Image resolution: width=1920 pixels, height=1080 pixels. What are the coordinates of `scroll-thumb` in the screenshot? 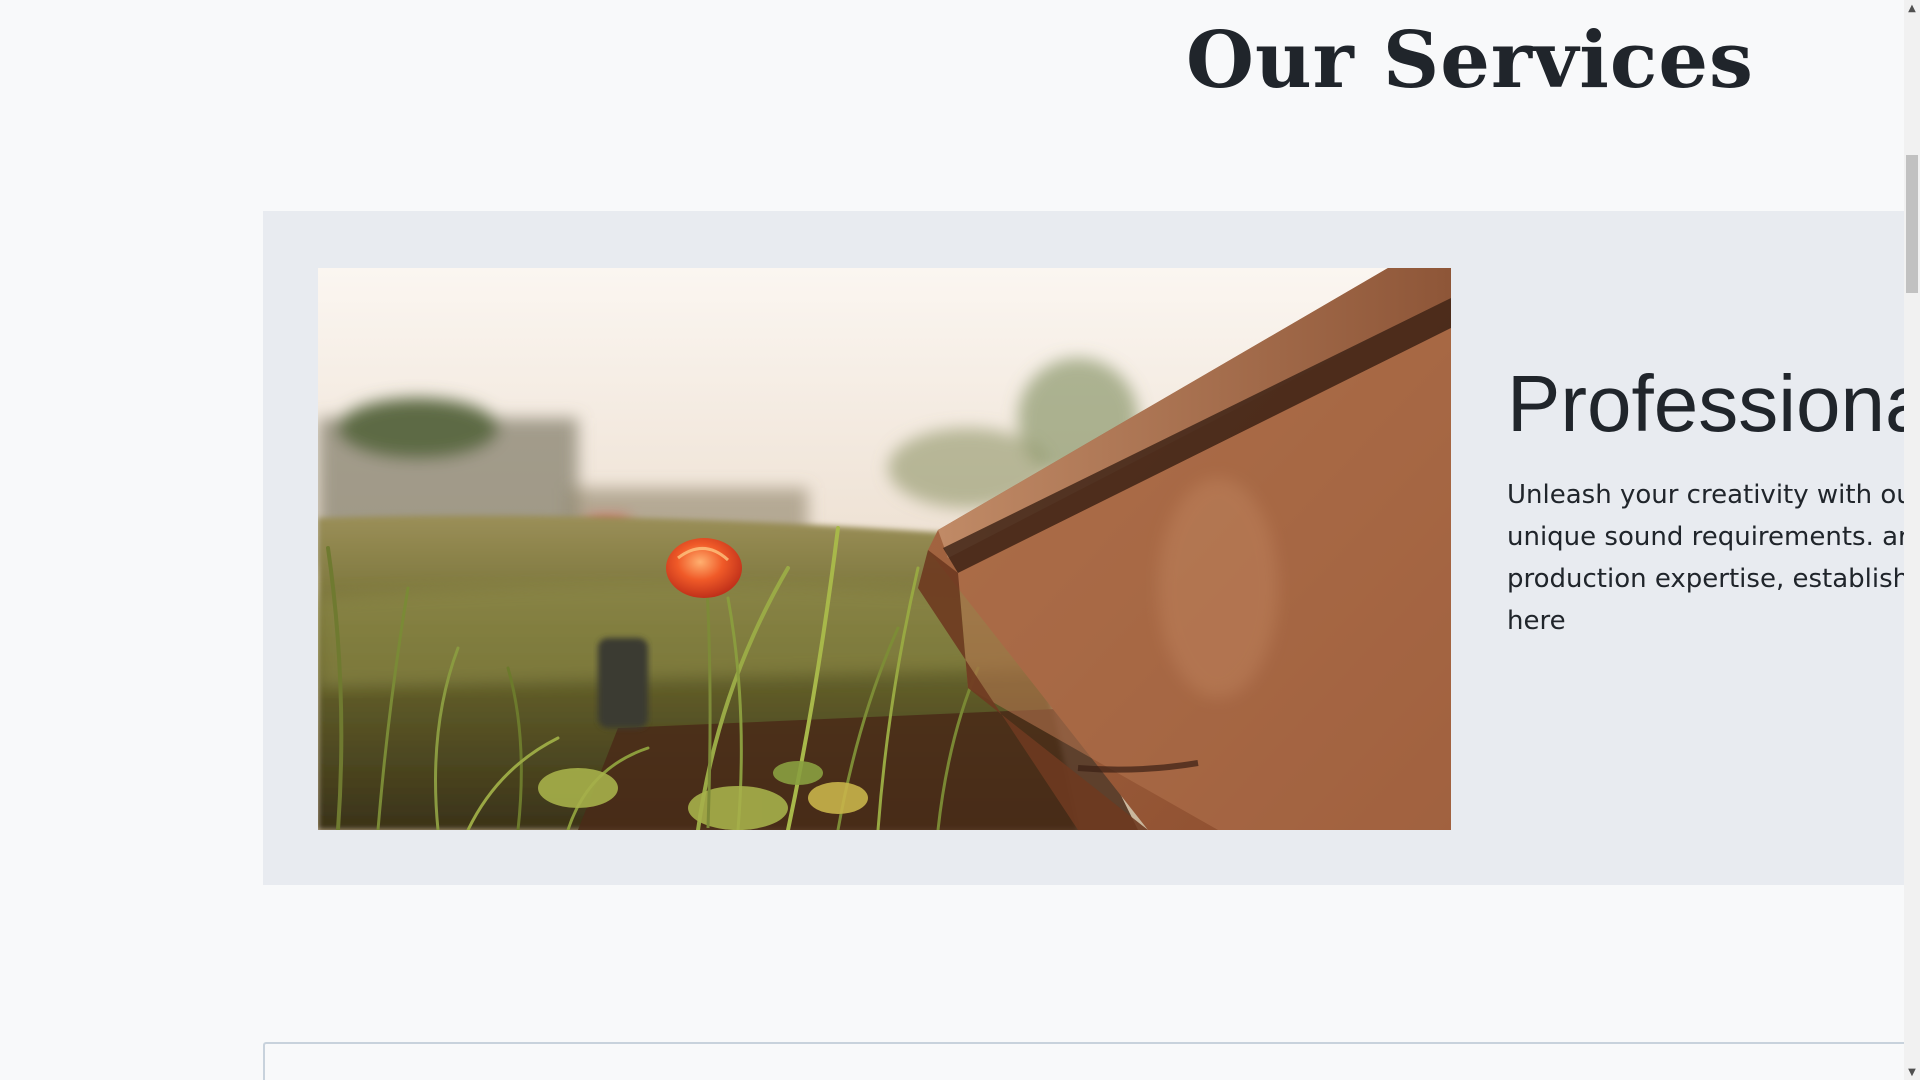 It's located at (1912, 224).